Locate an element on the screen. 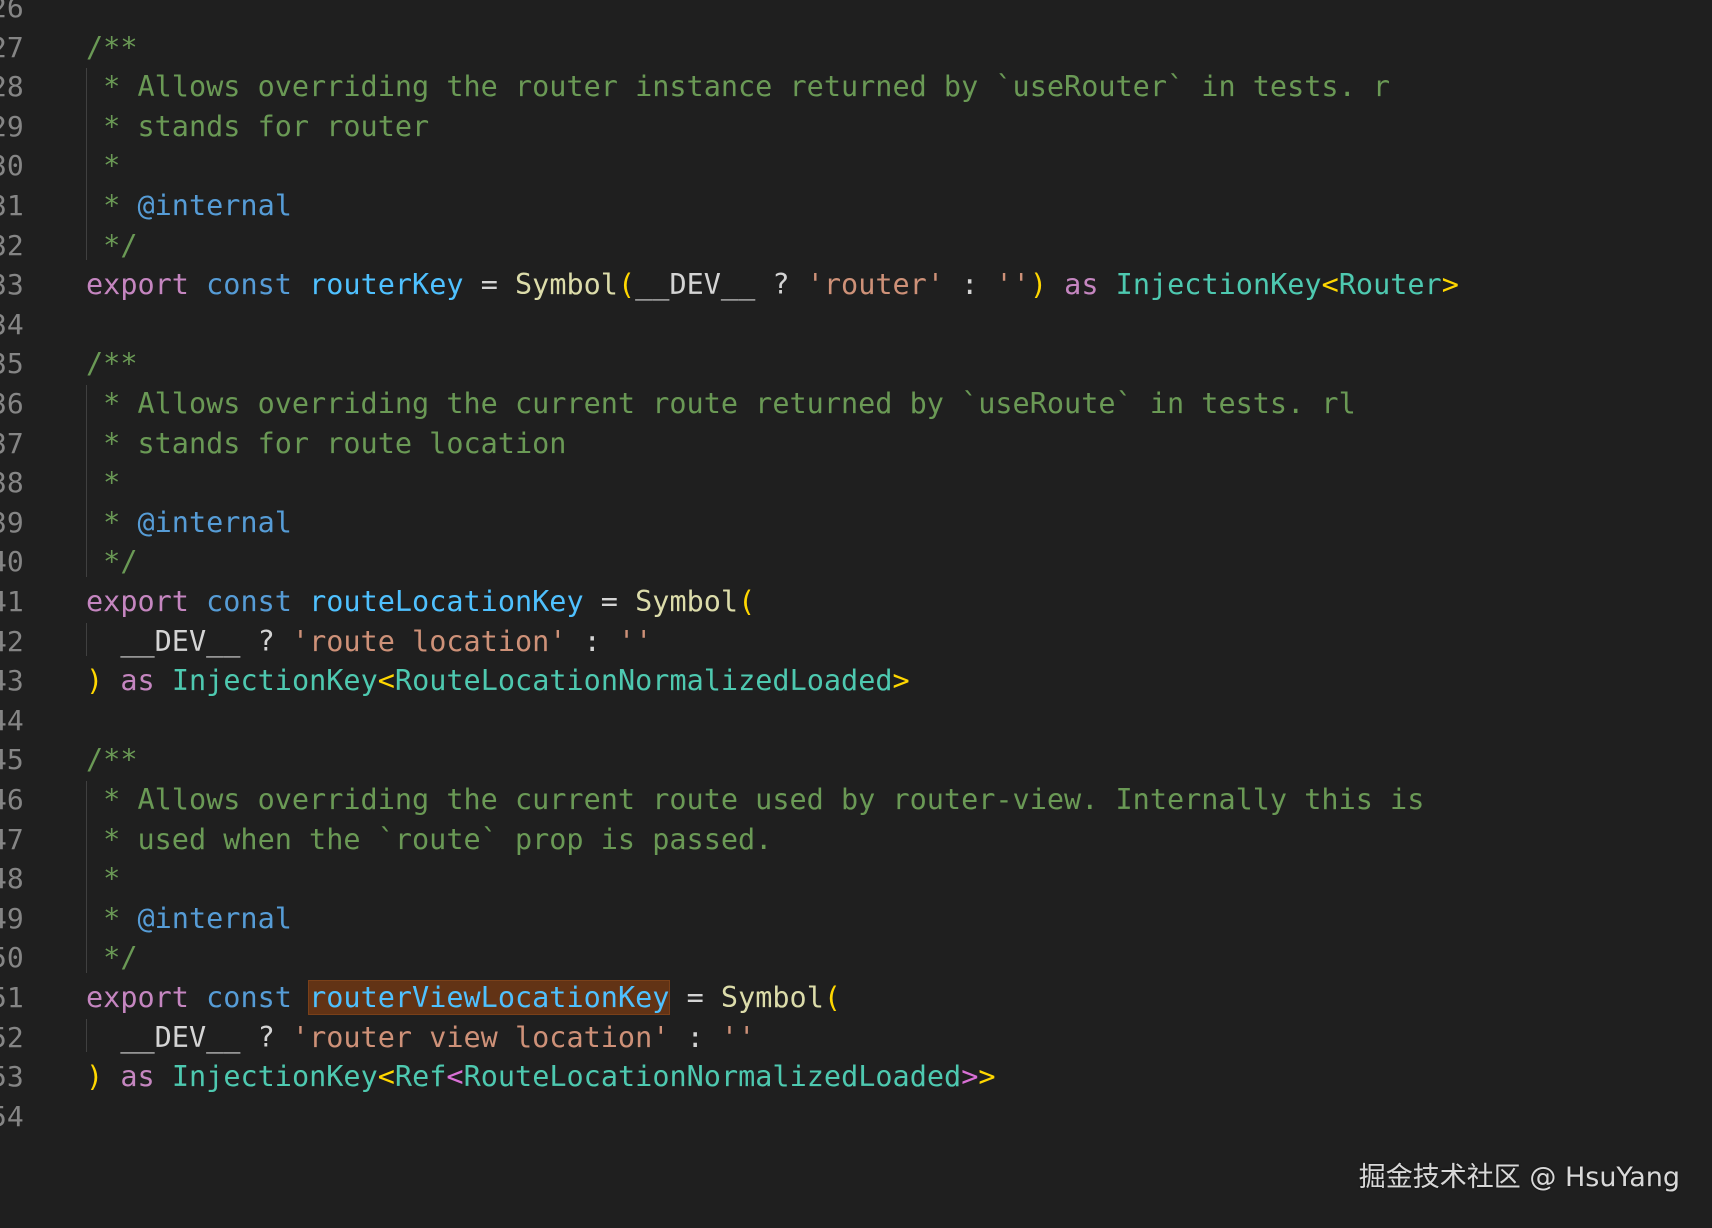 The image size is (1712, 1228). line-number: 45 is located at coordinates (12, 760).